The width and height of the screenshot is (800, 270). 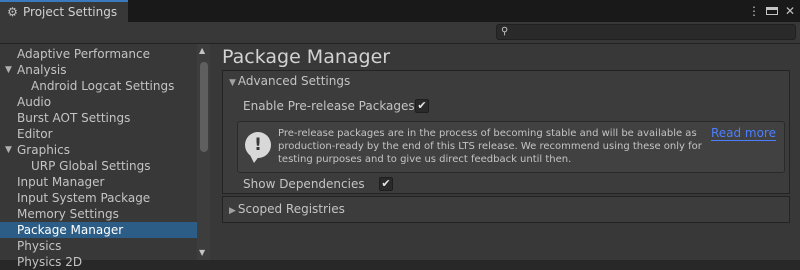 What do you see at coordinates (43, 150) in the screenshot?
I see `sidebar-item-label: Graphics` at bounding box center [43, 150].